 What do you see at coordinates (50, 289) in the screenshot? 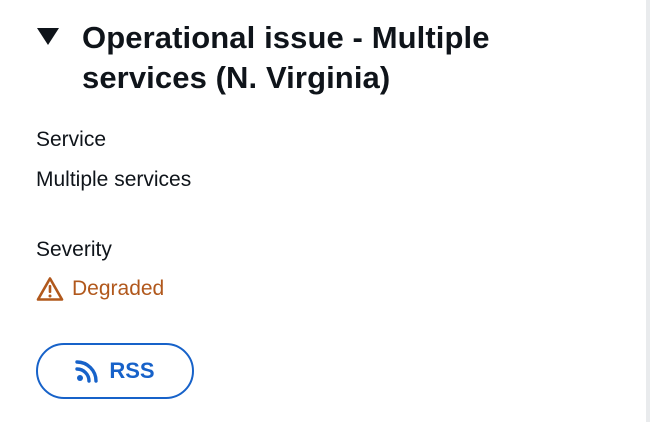
I see `warning-triangle-icon` at bounding box center [50, 289].